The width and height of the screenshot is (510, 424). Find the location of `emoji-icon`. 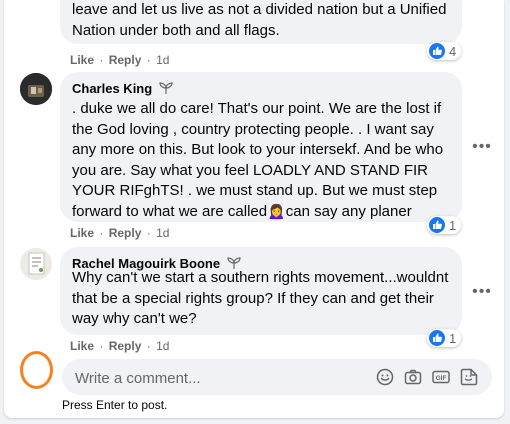

emoji-icon is located at coordinates (385, 377).